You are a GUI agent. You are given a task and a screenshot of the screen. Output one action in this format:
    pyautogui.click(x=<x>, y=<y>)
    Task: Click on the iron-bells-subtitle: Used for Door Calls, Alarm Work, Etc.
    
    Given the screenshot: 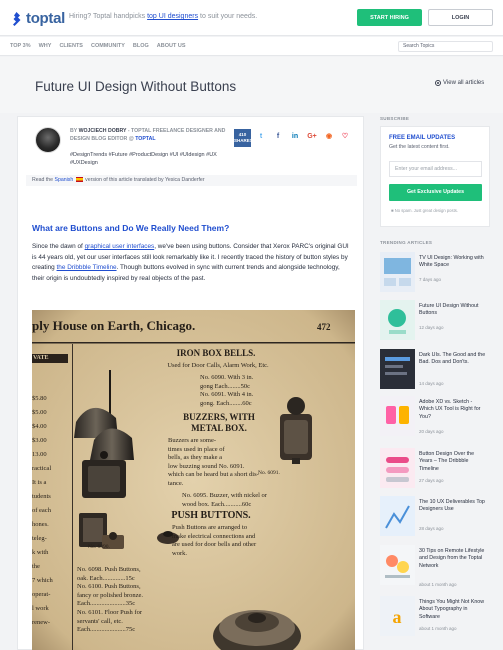 What is the action you would take?
    pyautogui.click(x=218, y=365)
    